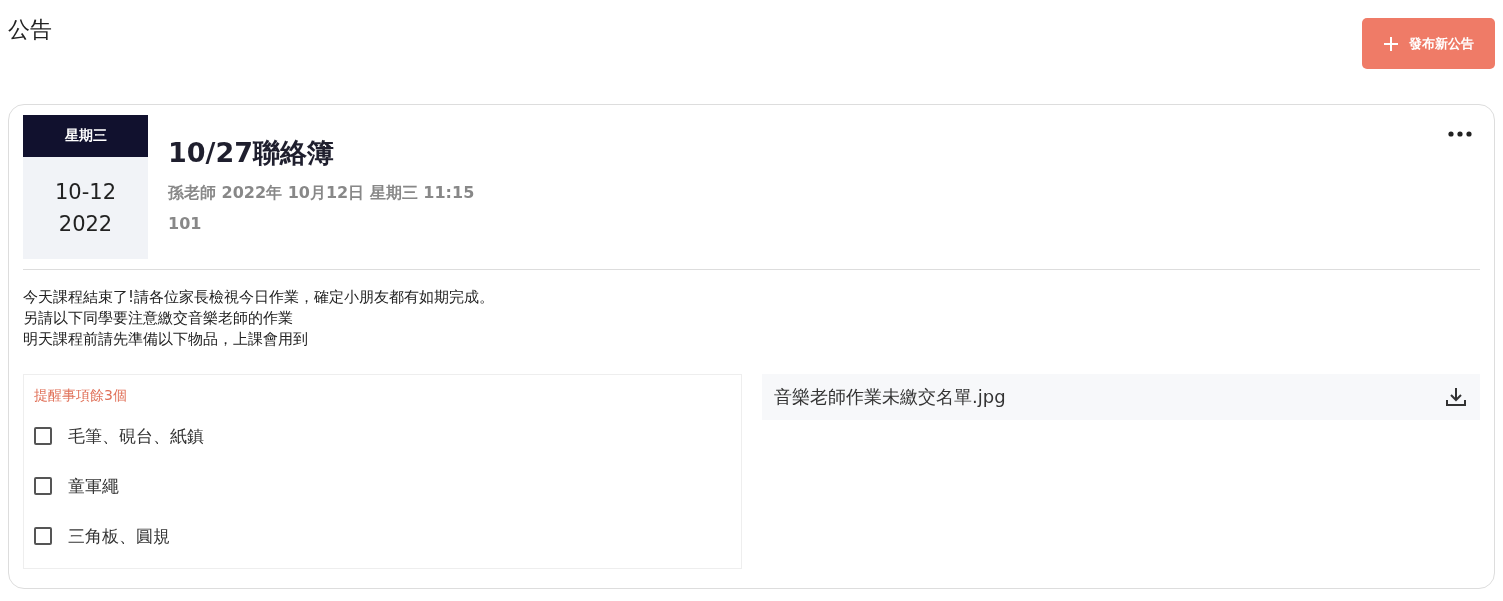 This screenshot has width=1503, height=601. What do you see at coordinates (85, 208) in the screenshot?
I see `date-label: 10-12 2022` at bounding box center [85, 208].